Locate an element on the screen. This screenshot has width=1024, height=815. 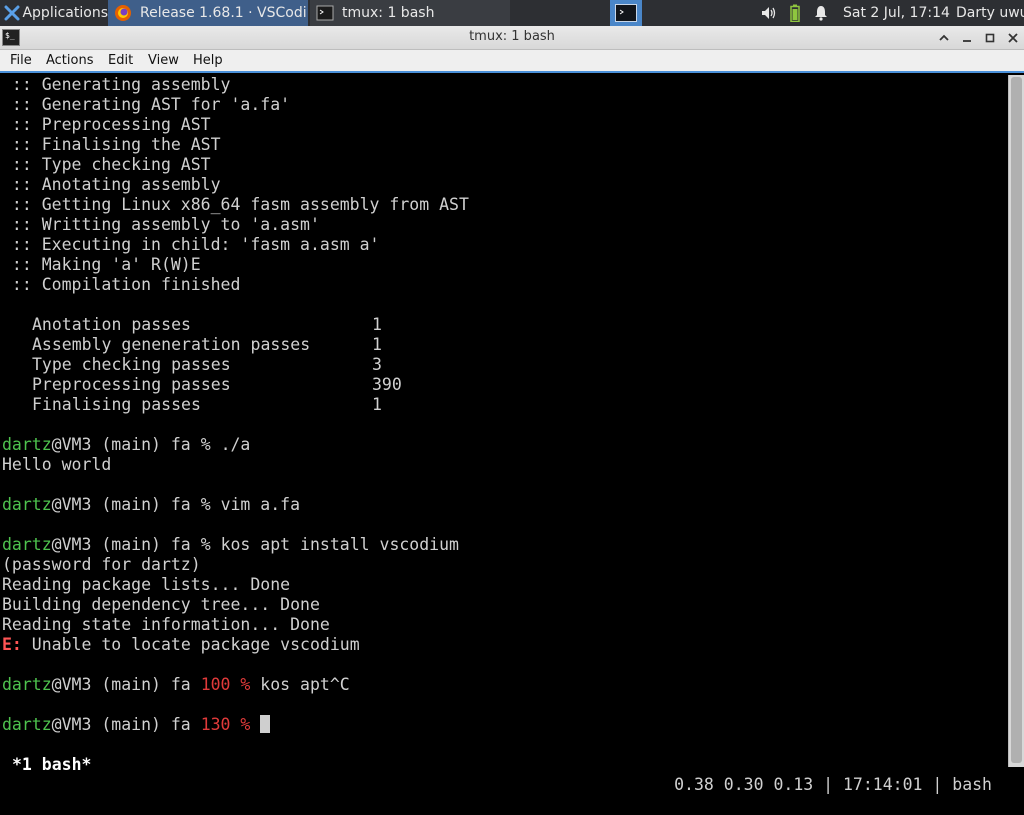
exit-code: 100 % is located at coordinates (225, 684).